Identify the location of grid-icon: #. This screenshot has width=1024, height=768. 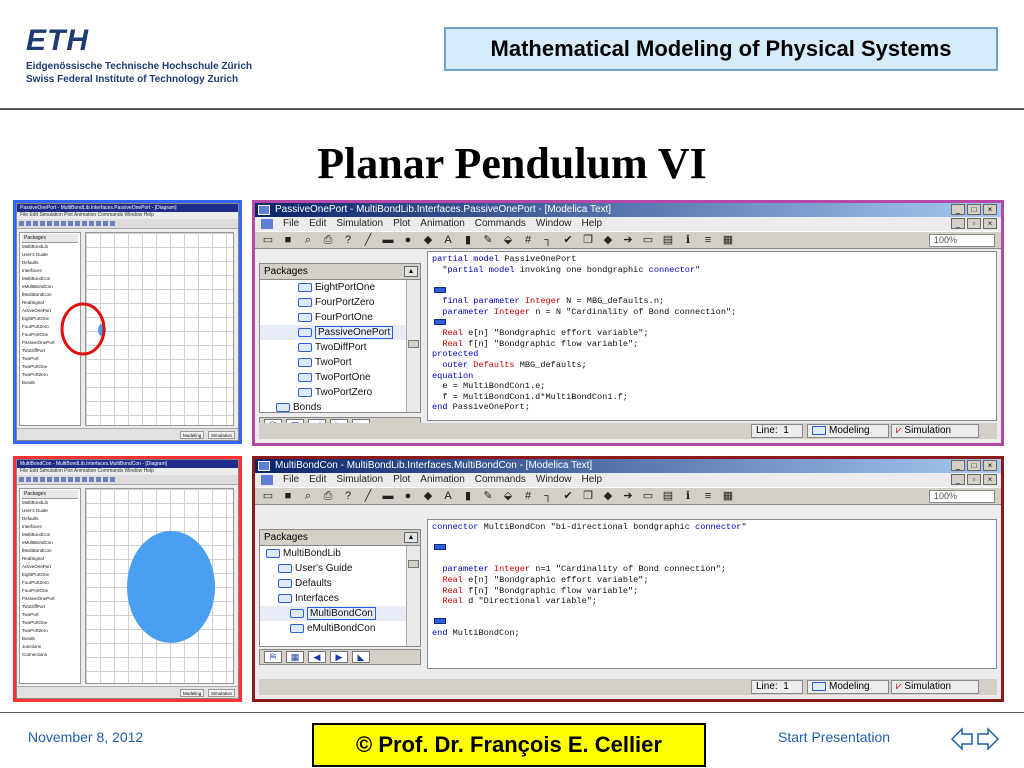
(528, 496).